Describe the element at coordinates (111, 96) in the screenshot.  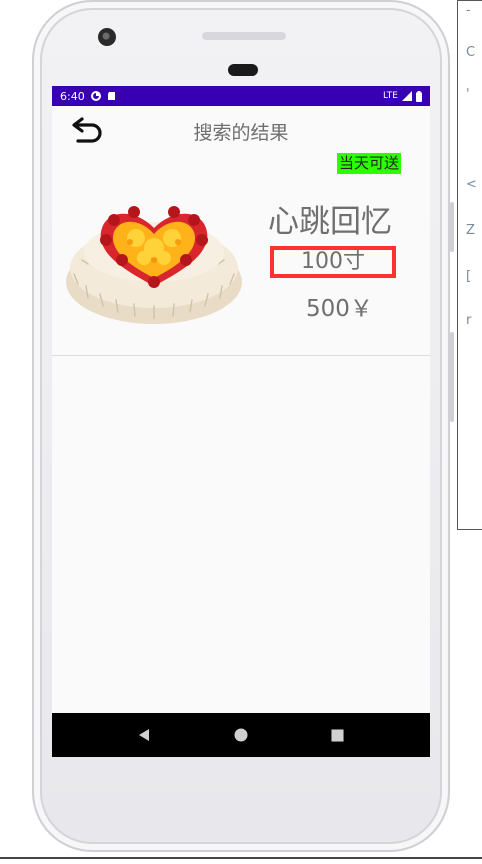
I see `sd-card-icon` at that location.